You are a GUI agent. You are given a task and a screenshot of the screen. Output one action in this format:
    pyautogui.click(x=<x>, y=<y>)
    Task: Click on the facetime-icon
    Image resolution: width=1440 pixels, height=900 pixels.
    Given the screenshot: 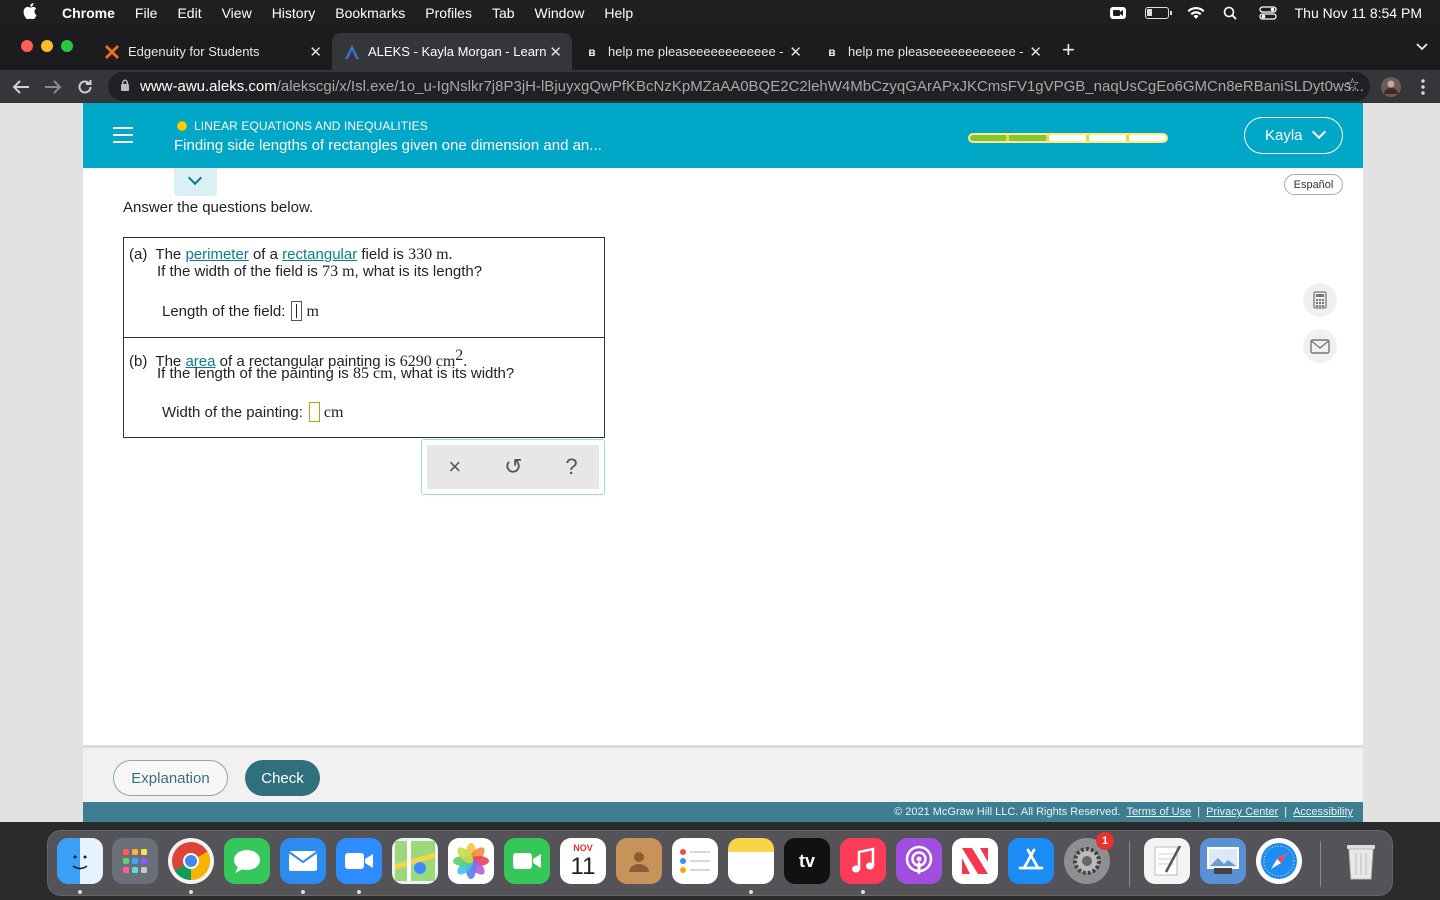 What is the action you would take?
    pyautogui.click(x=527, y=861)
    